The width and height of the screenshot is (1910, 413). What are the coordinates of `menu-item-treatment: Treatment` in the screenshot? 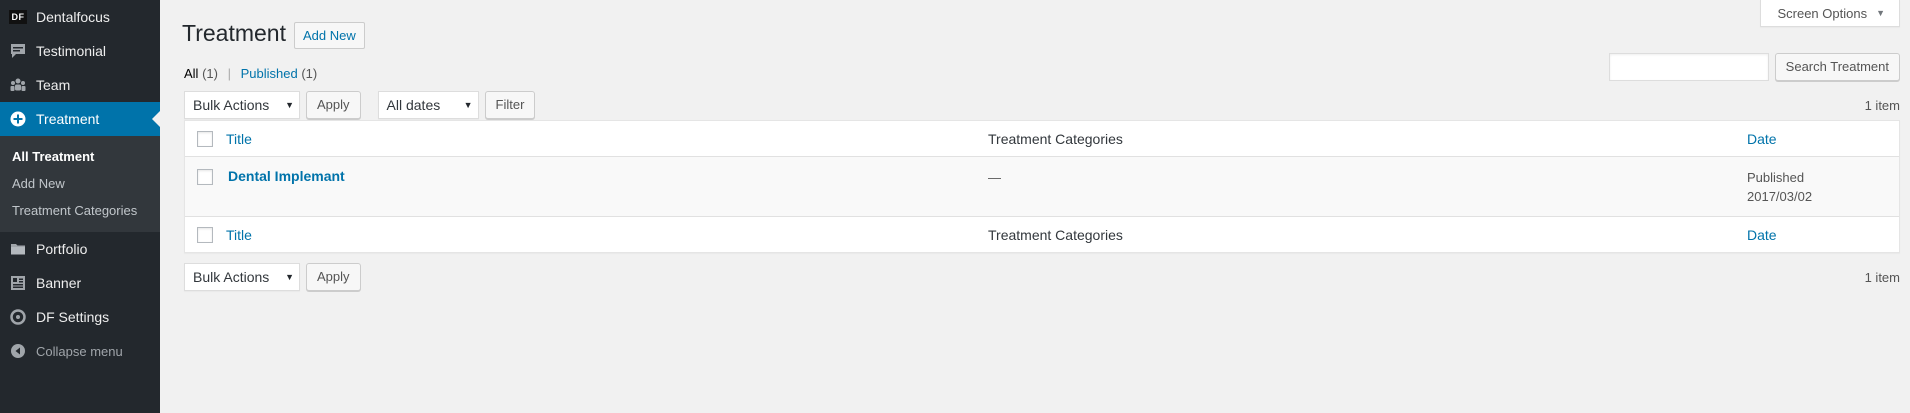 It's located at (80, 119).